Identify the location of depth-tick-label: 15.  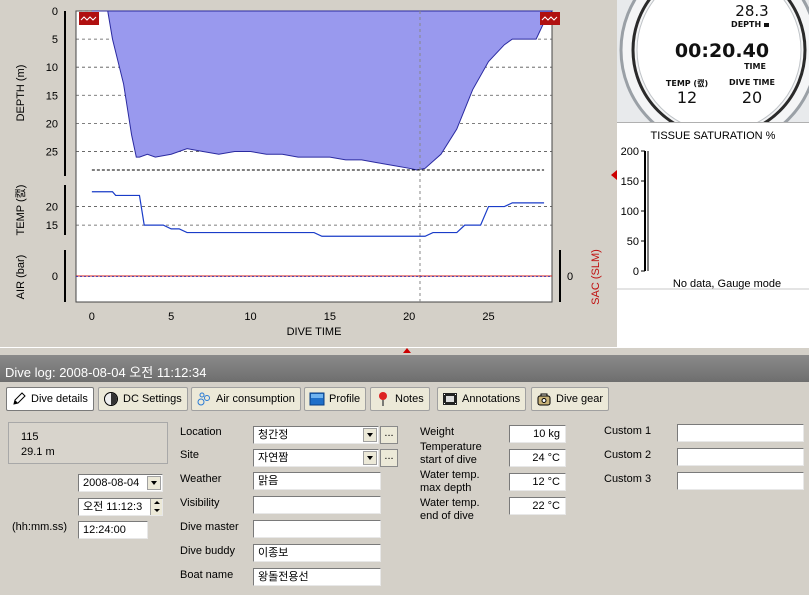
(52, 96).